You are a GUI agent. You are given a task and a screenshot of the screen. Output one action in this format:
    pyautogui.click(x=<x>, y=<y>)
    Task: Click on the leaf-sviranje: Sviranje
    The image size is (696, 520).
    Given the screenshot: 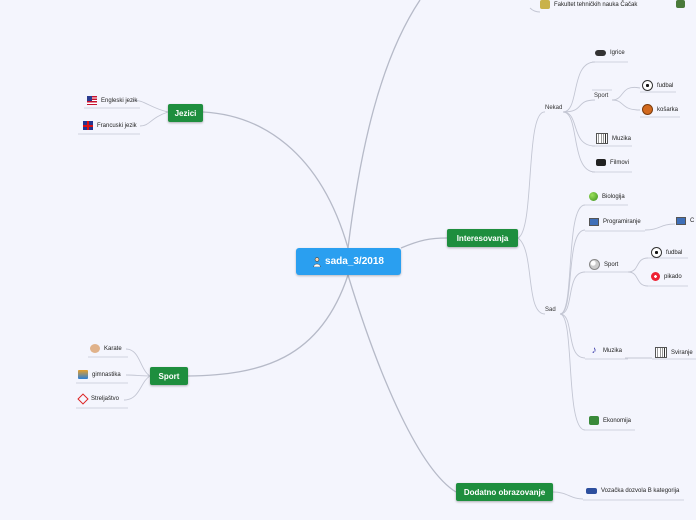 What is the action you would take?
    pyautogui.click(x=674, y=352)
    